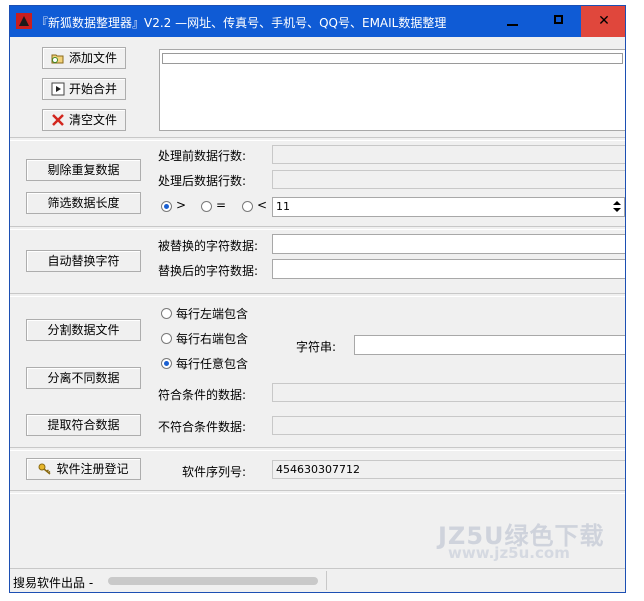 Image resolution: width=644 pixels, height=601 pixels. Describe the element at coordinates (202, 395) in the screenshot. I see `match-label: 符合条件的数据:` at that location.